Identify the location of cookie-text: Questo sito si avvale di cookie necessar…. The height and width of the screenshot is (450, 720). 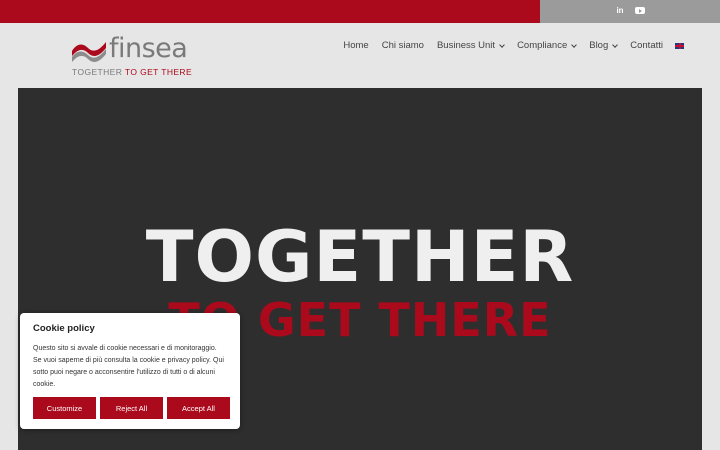
(128, 366).